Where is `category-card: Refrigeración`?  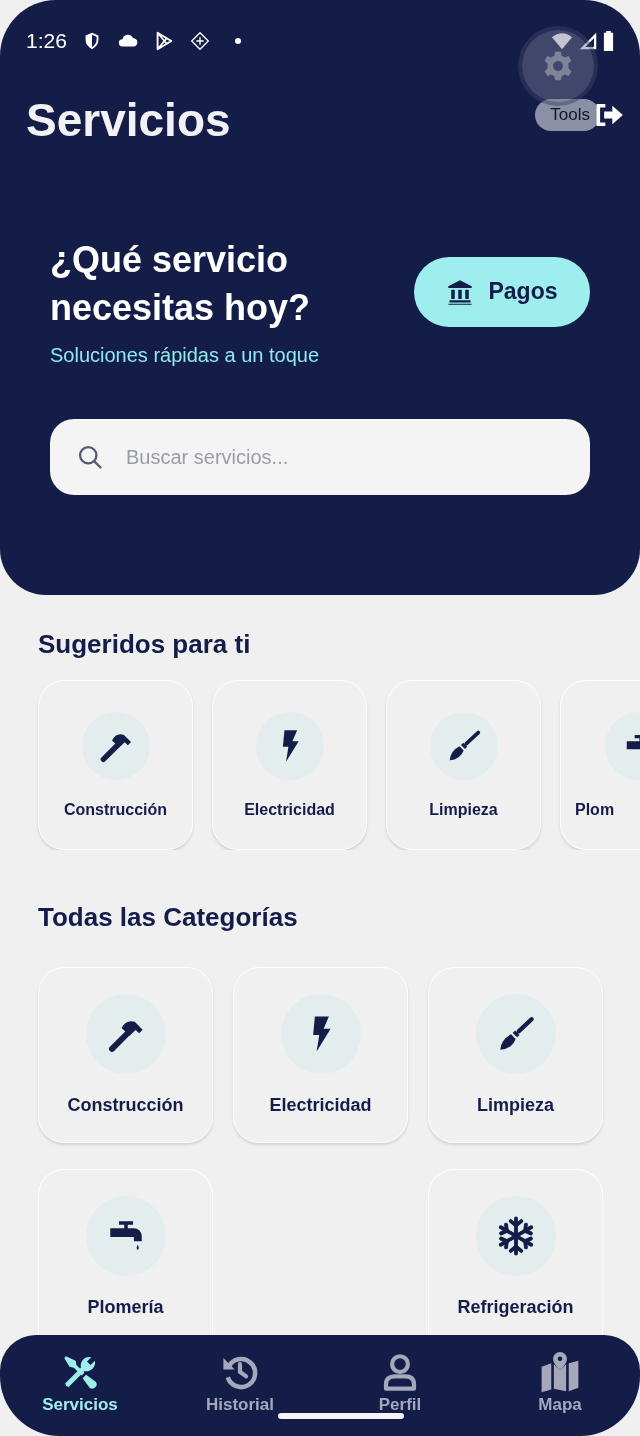 category-card: Refrigeración is located at coordinates (515, 1252).